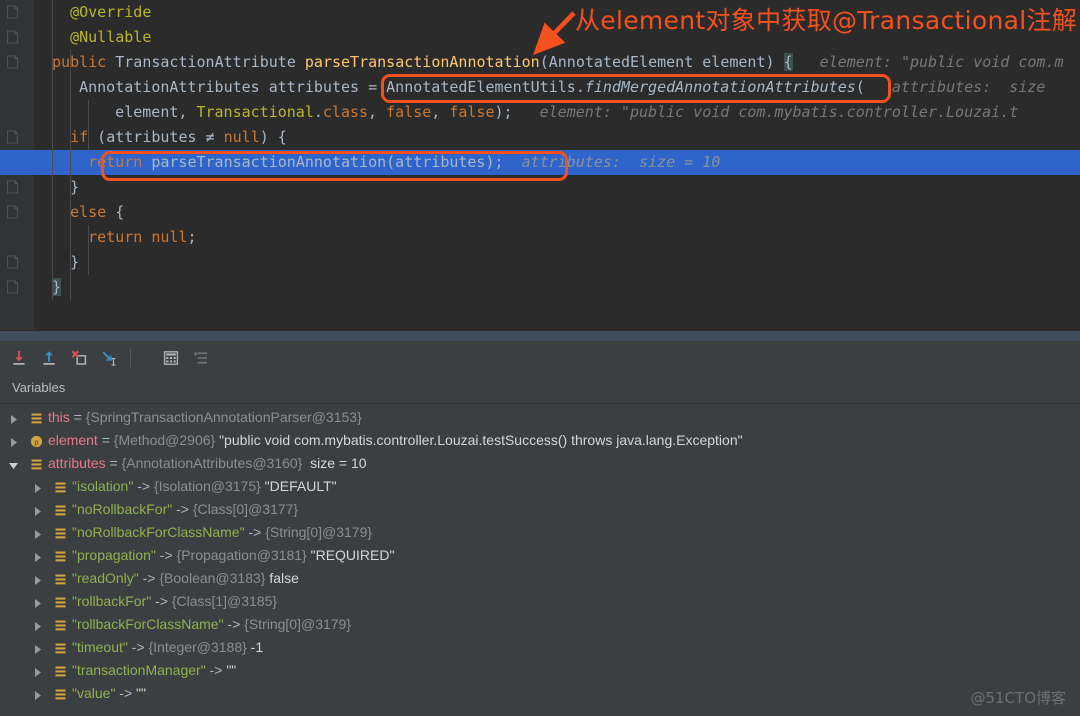  Describe the element at coordinates (540, 358) in the screenshot. I see `debugger-toolbar` at that location.